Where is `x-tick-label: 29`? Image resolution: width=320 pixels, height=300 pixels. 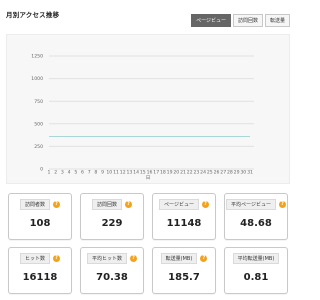 x-tick-label: 29 is located at coordinates (237, 173).